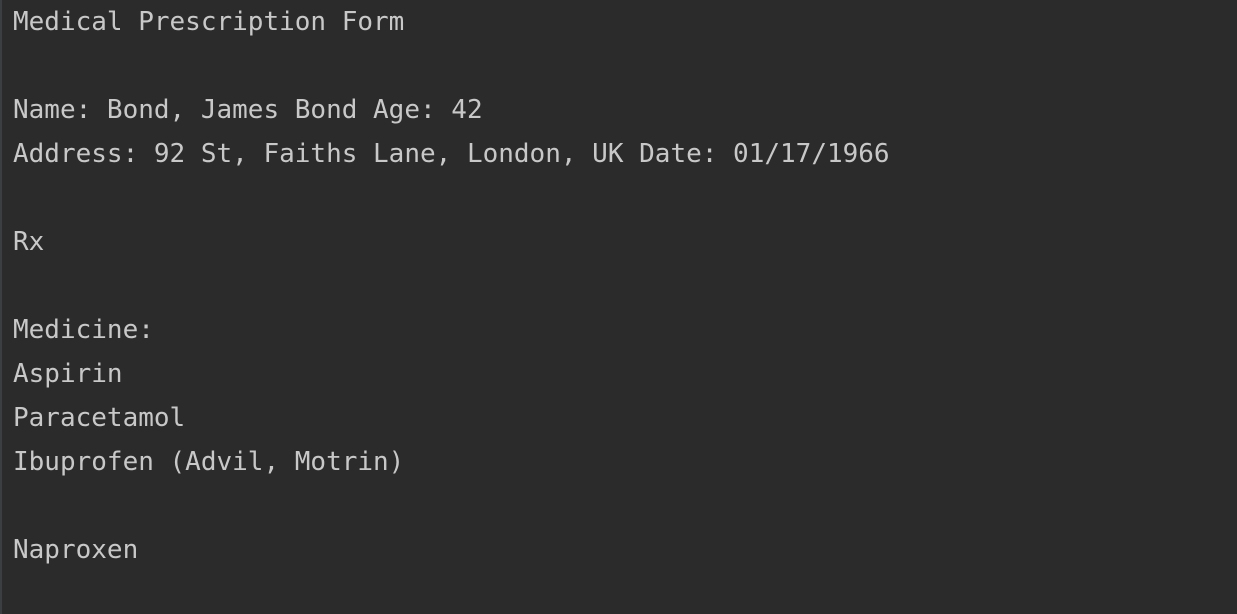 This screenshot has width=1237, height=614. Describe the element at coordinates (68, 374) in the screenshot. I see `medicine-item: Aspirin` at that location.